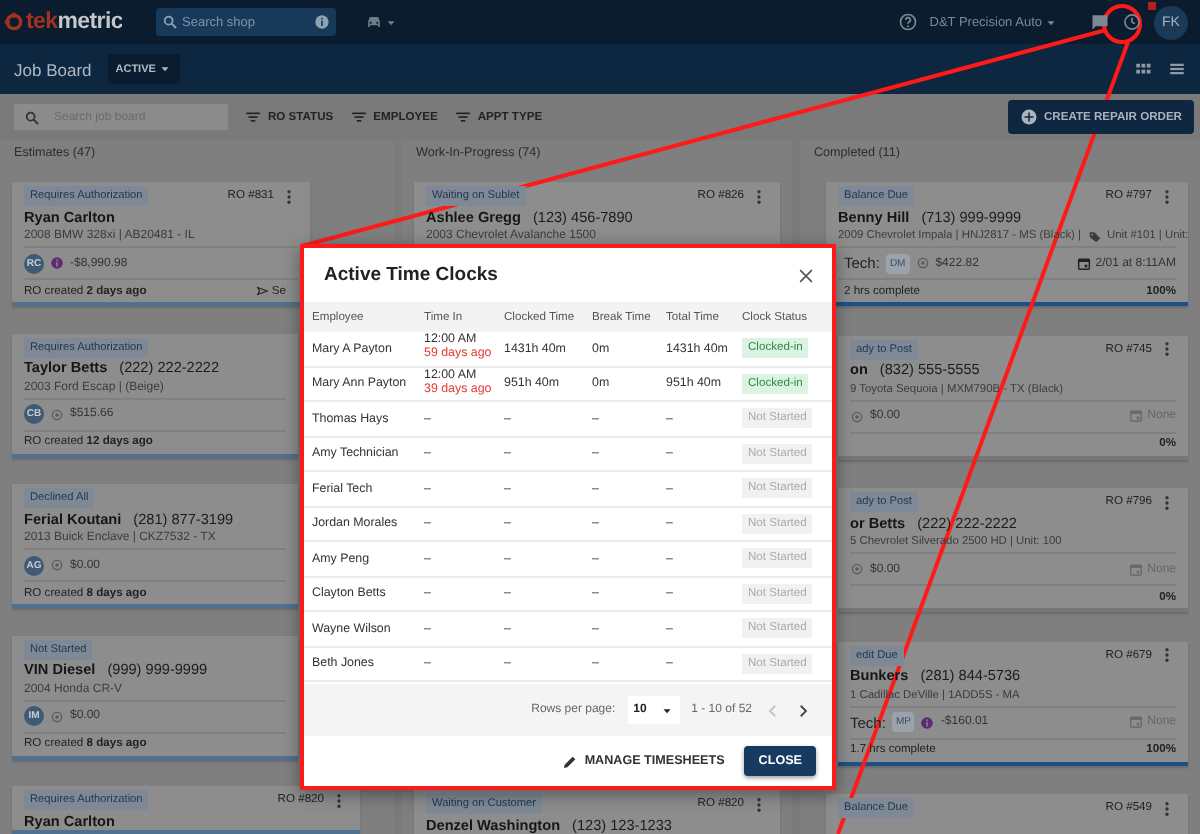 The width and height of the screenshot is (1200, 834). Describe the element at coordinates (74, 22) in the screenshot. I see `logo-text: tekmetric` at that location.